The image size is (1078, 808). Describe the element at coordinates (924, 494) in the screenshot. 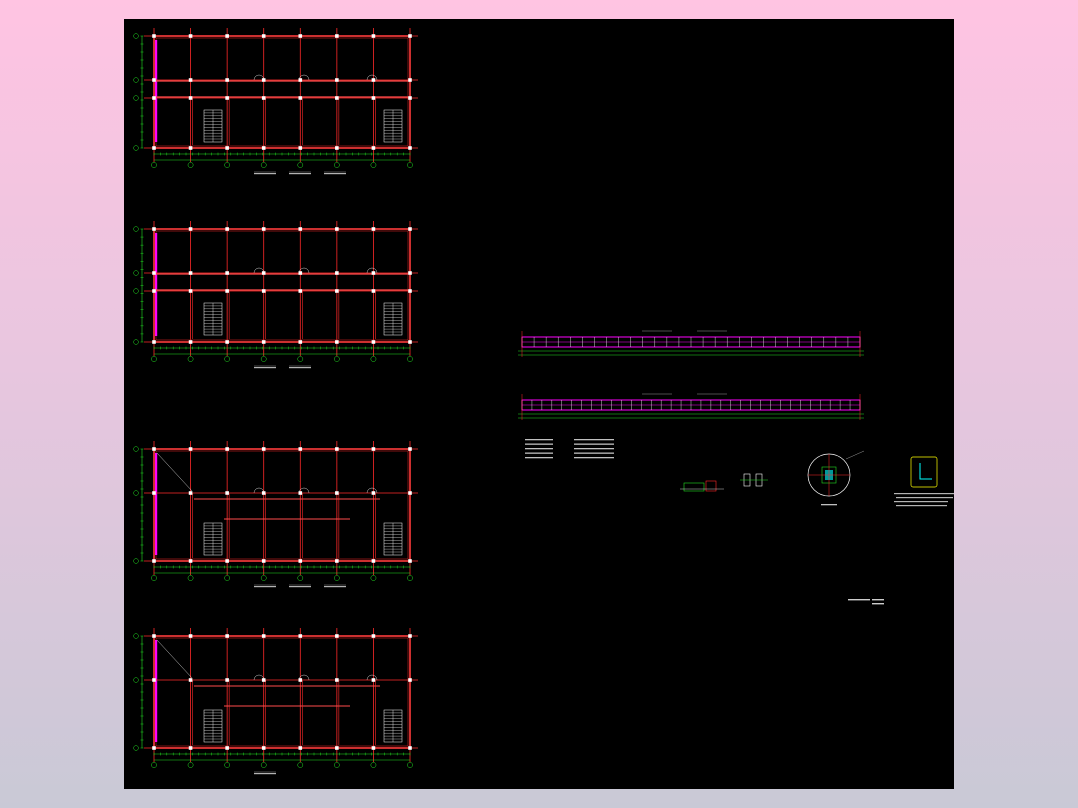

I see `detail-note-line` at that location.